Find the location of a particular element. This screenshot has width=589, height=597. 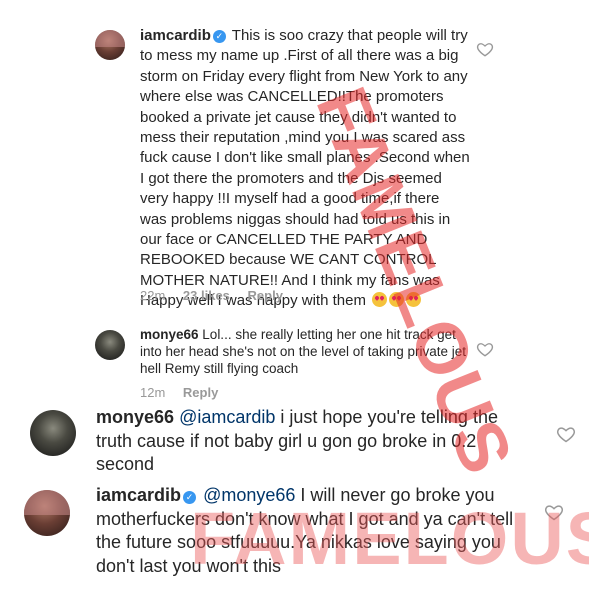

timestamp: 12m is located at coordinates (153, 392).